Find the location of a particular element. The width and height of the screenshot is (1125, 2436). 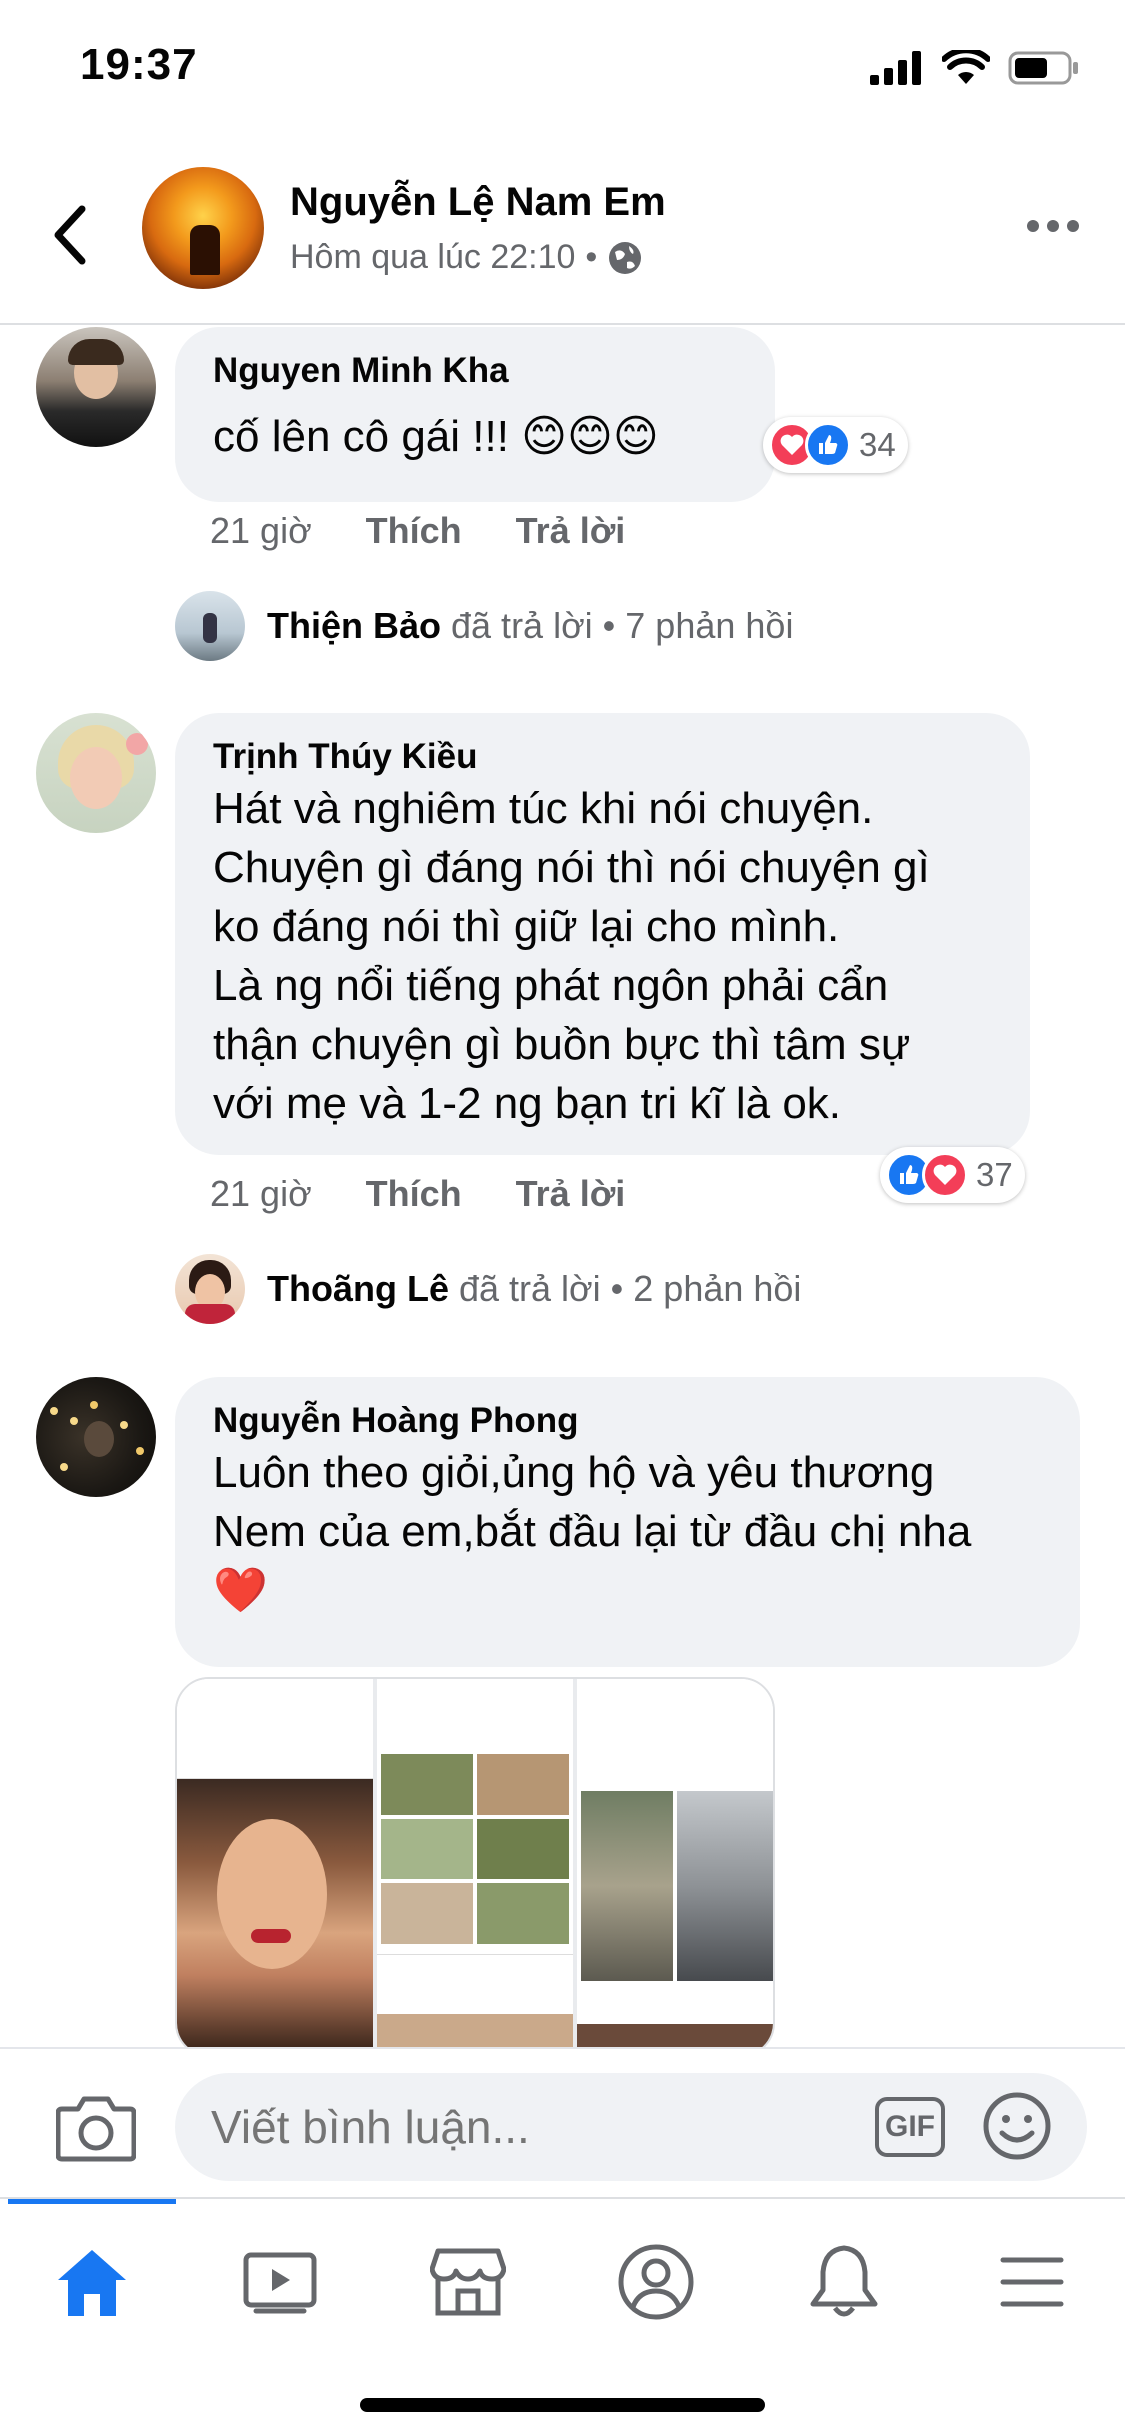

gif-button: GIF is located at coordinates (910, 2127).